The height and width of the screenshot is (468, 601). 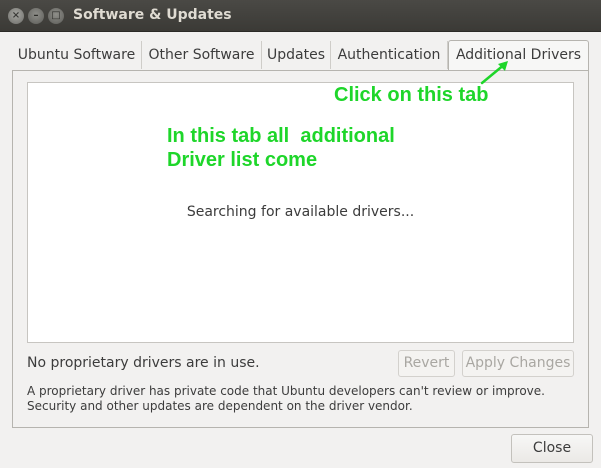 What do you see at coordinates (494, 73) in the screenshot?
I see `annotation-arrow-icon` at bounding box center [494, 73].